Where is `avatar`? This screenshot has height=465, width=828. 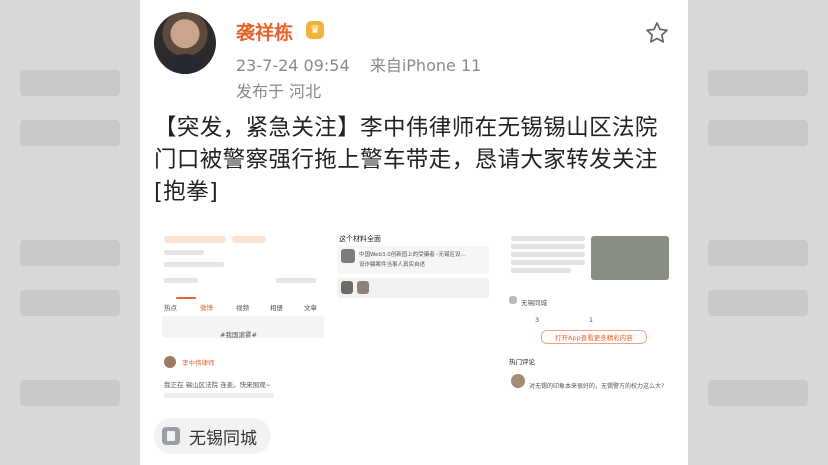 avatar is located at coordinates (185, 43).